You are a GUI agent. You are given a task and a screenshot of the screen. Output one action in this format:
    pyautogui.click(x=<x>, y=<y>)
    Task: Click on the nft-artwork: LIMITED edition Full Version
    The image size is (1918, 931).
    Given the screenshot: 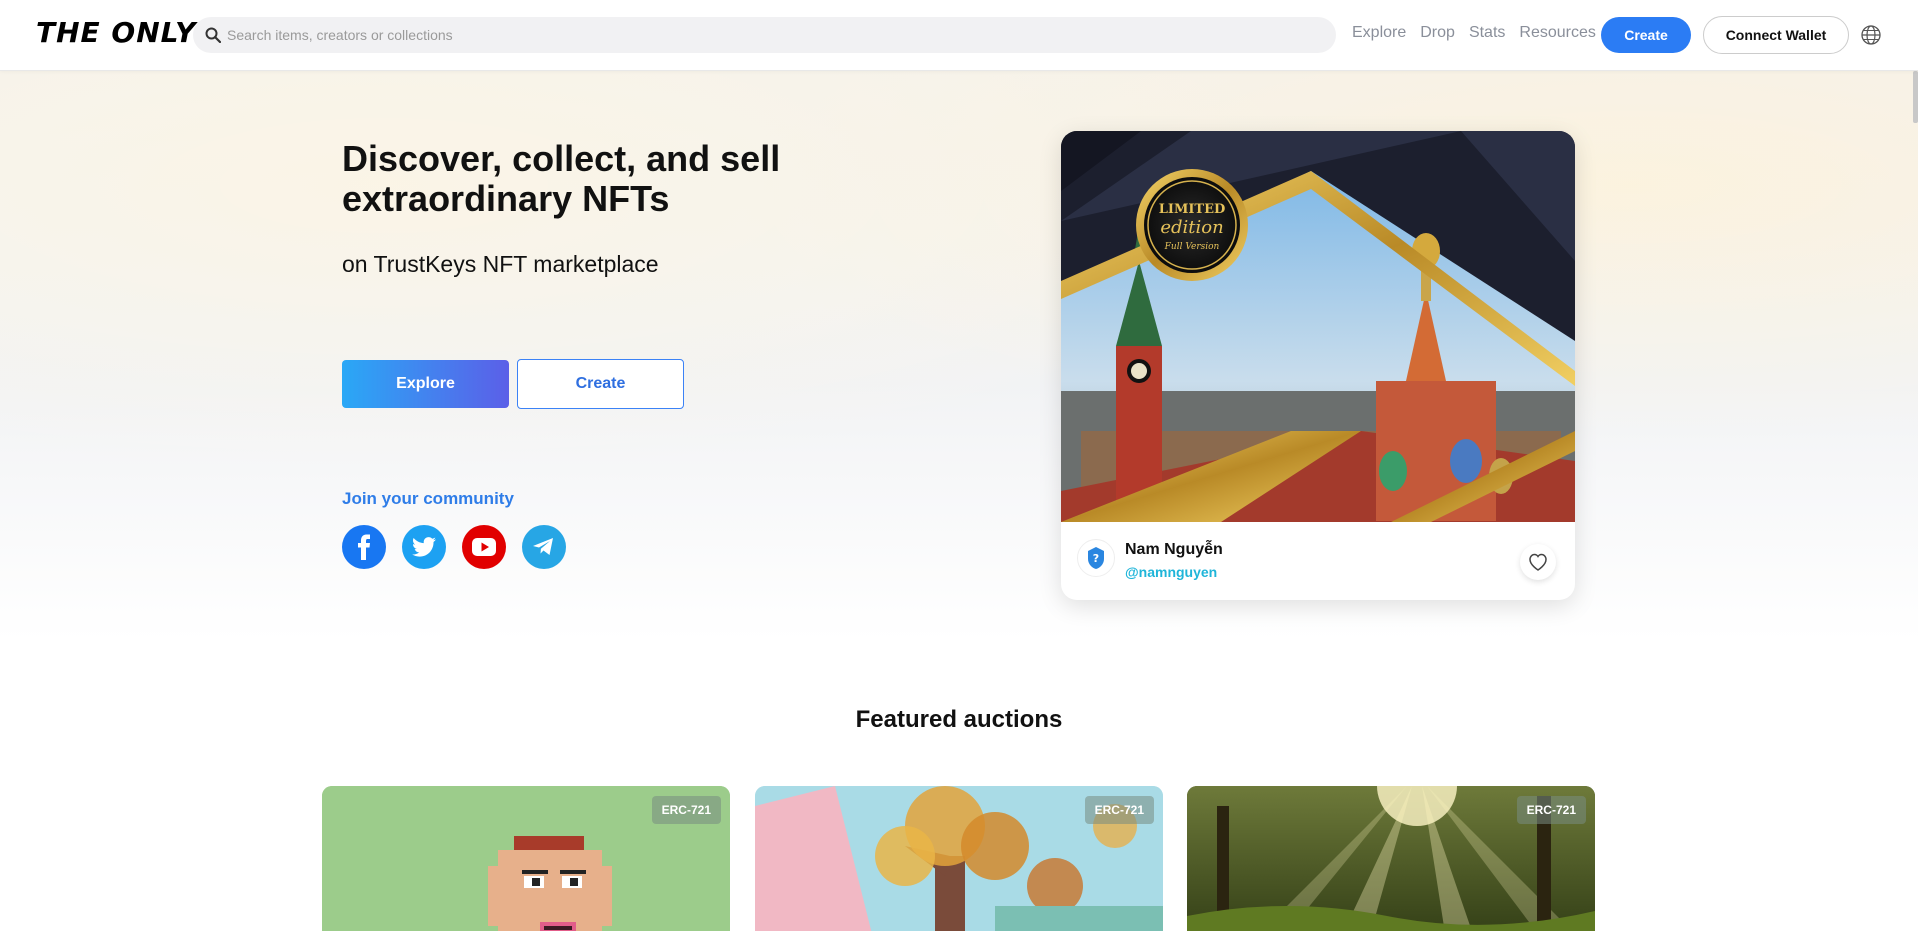 What is the action you would take?
    pyautogui.click(x=1318, y=326)
    